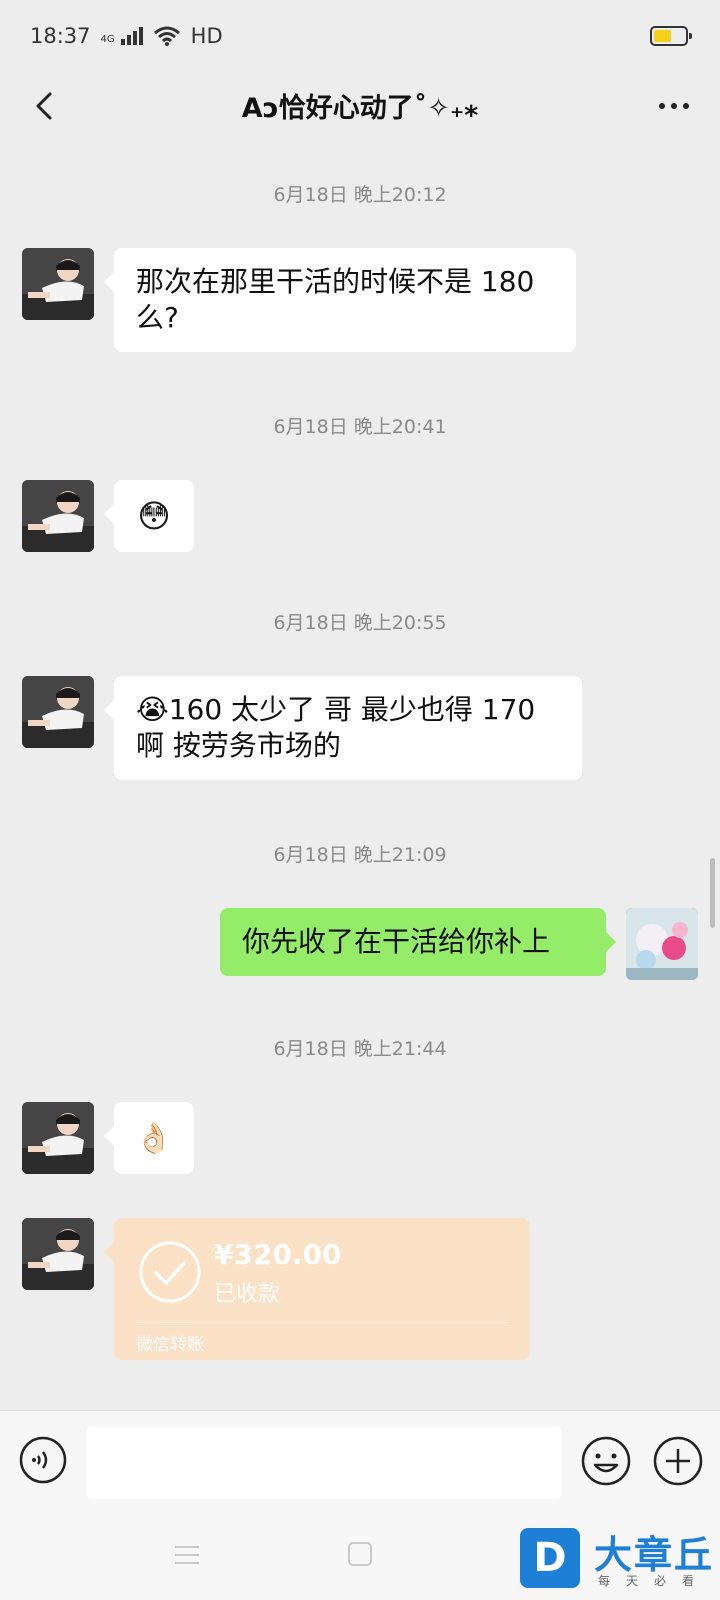  I want to click on battery-icon, so click(671, 36).